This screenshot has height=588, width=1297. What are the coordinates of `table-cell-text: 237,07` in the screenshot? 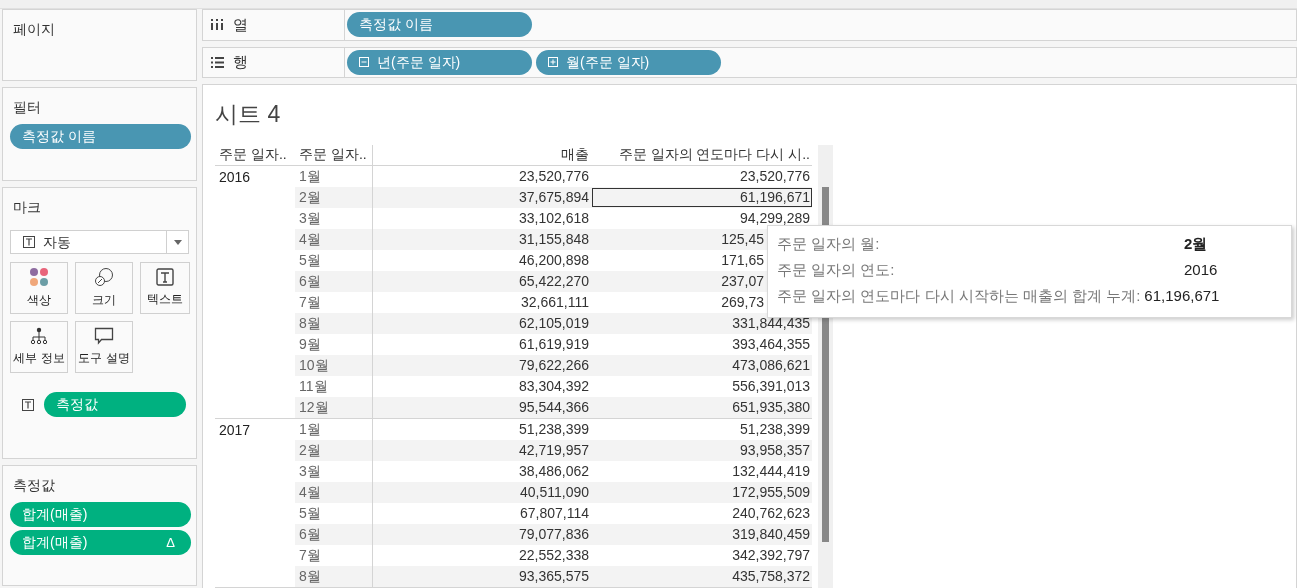 It's located at (742, 281).